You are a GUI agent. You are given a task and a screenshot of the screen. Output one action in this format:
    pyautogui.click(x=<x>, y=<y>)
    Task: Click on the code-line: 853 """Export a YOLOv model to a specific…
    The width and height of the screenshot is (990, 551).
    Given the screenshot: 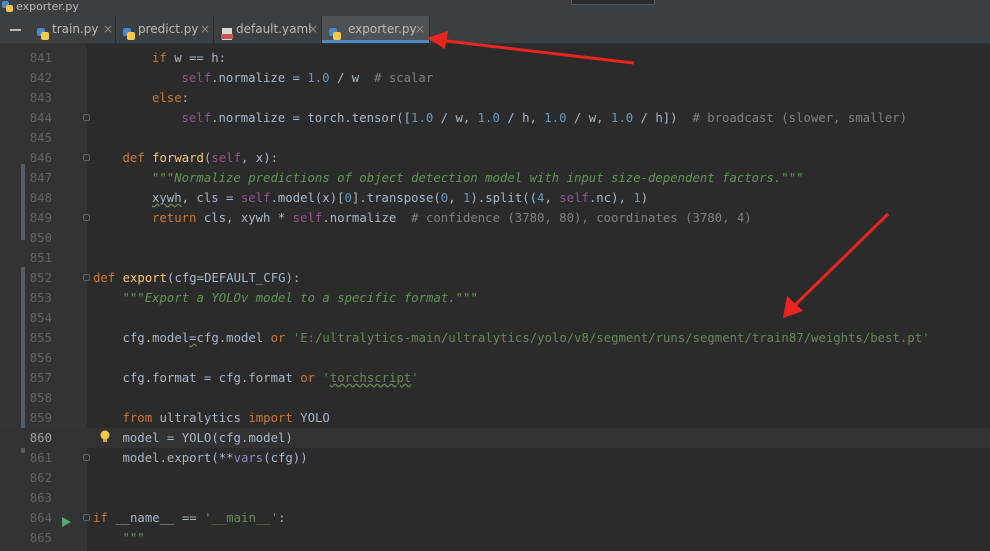 What is the action you would take?
    pyautogui.click(x=495, y=298)
    